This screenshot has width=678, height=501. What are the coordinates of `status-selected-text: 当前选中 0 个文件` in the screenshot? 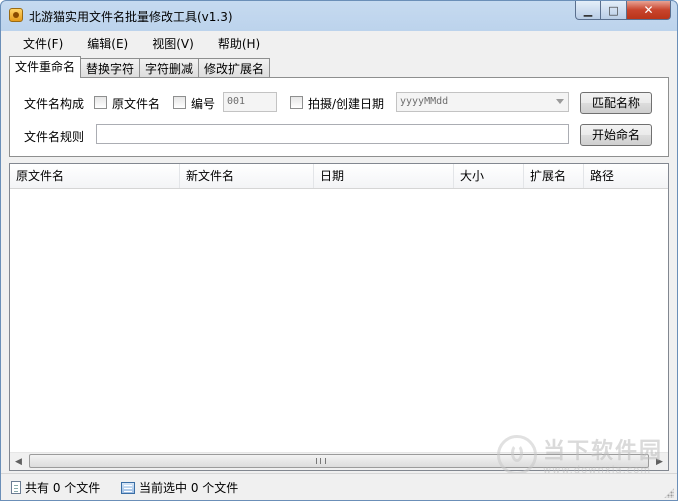 It's located at (189, 488).